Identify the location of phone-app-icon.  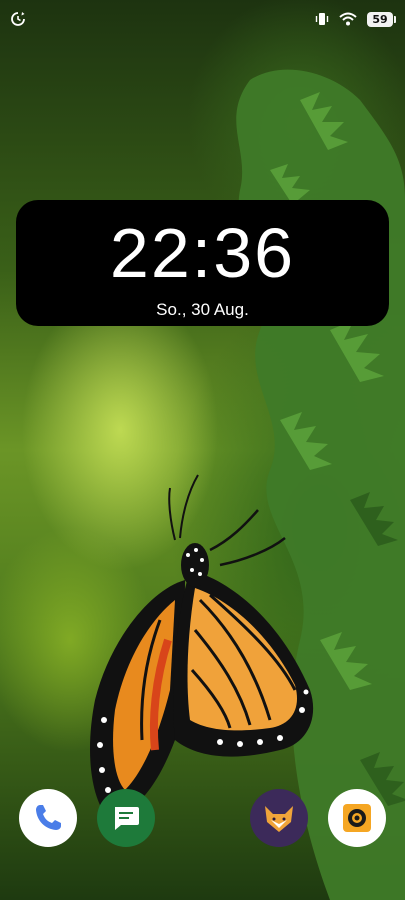
(48, 818).